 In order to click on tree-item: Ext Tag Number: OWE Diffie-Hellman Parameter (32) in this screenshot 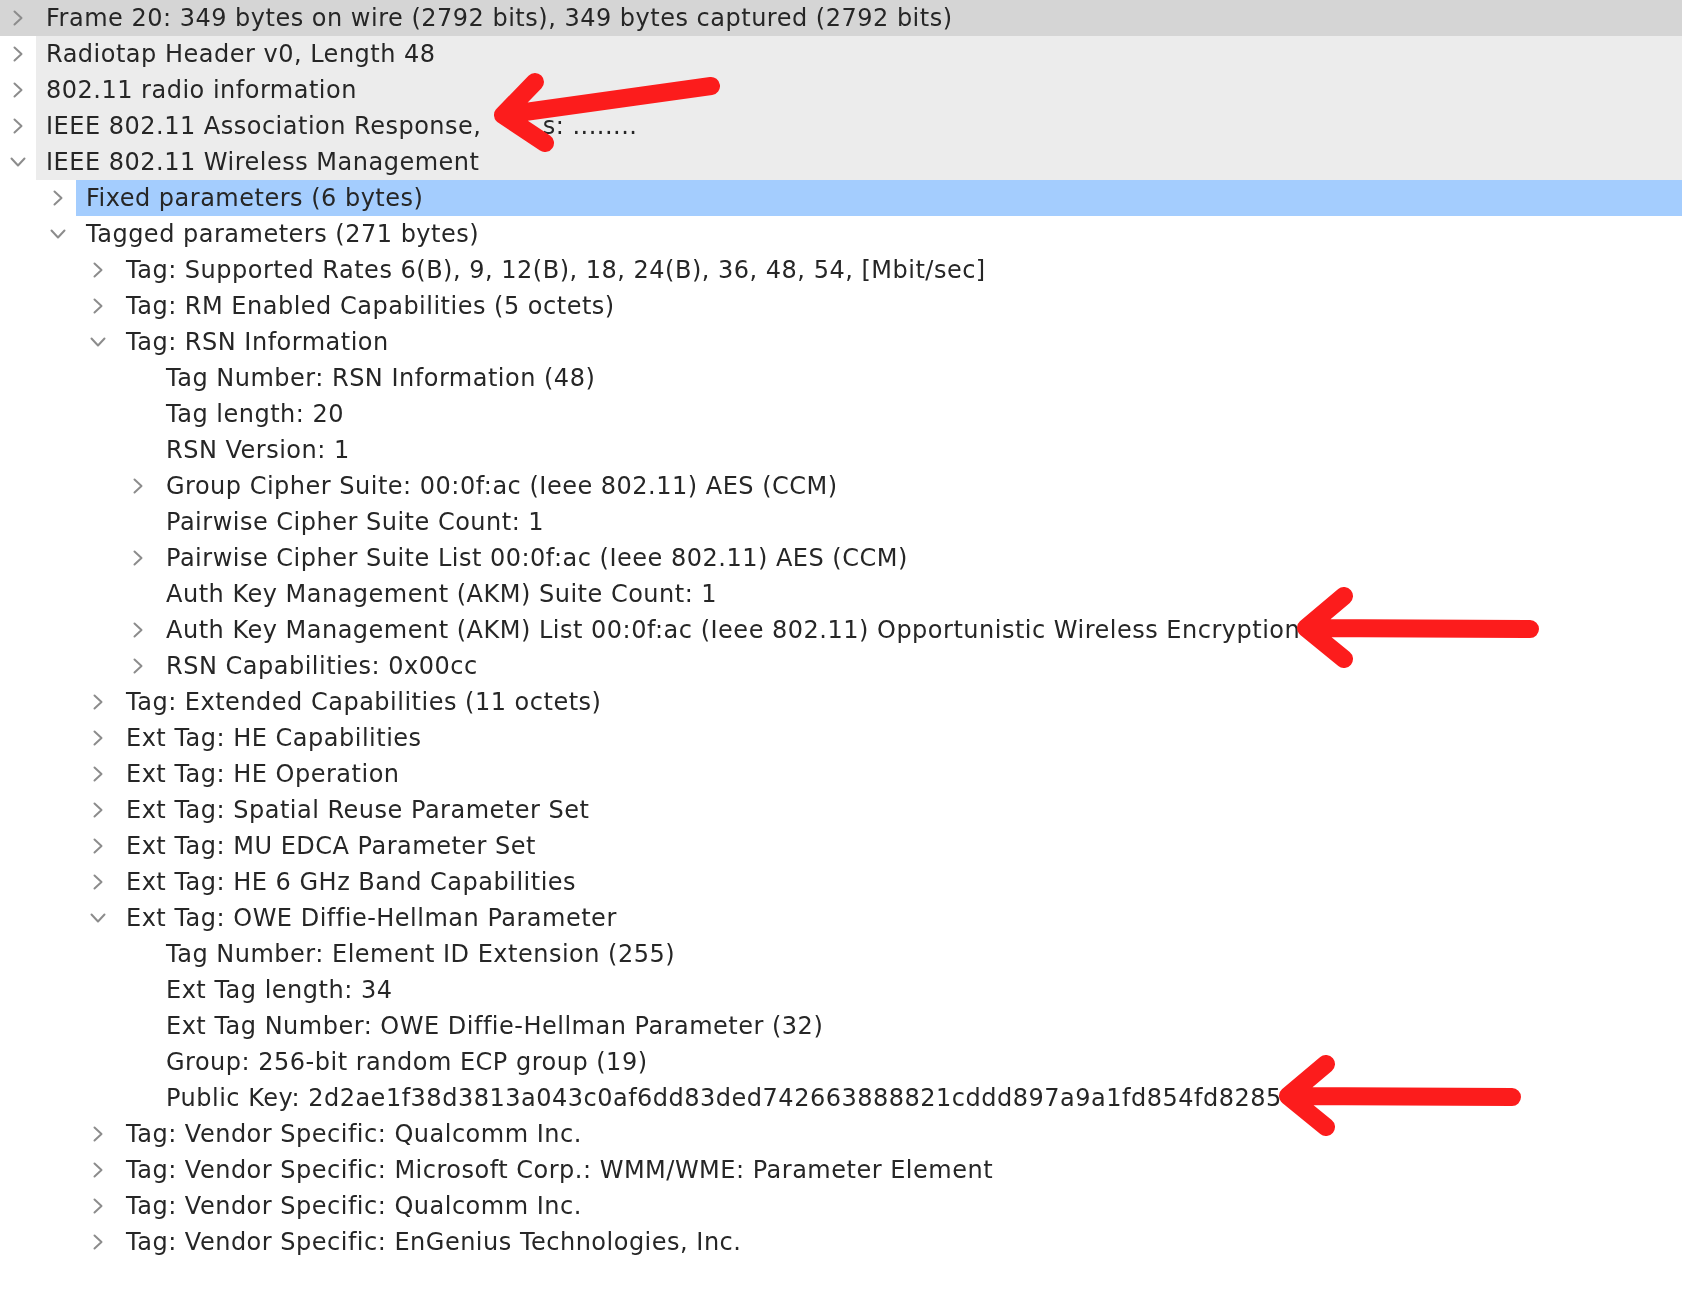, I will do `click(919, 1026)`.